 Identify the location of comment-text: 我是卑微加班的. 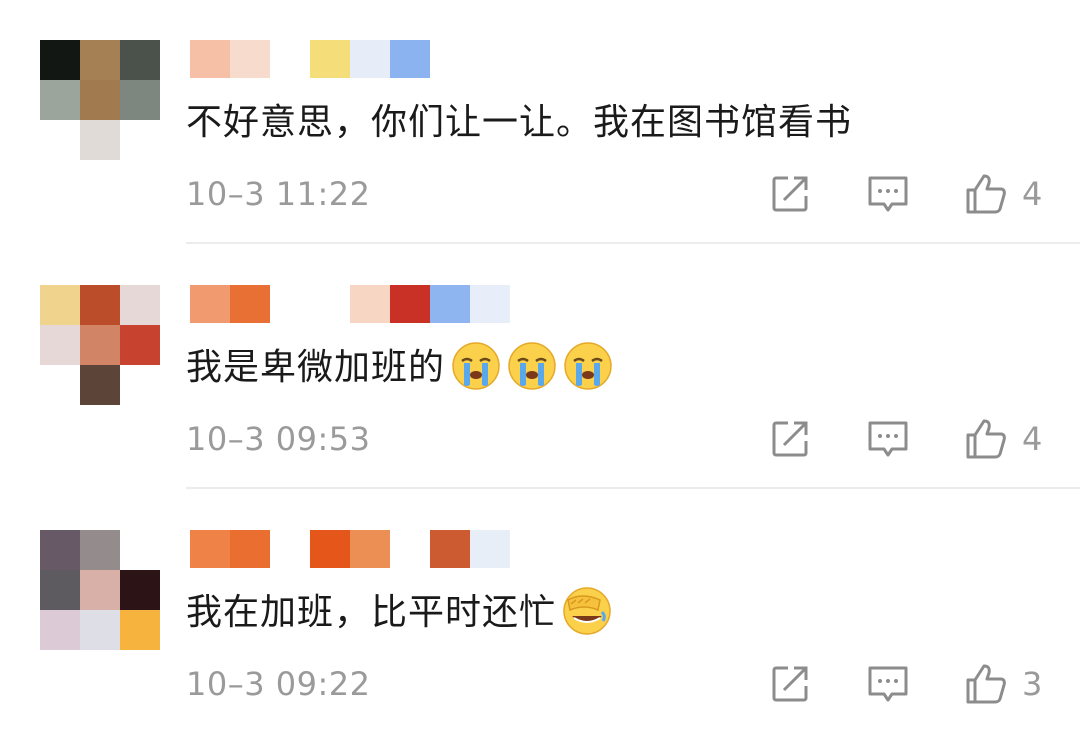
(399, 368).